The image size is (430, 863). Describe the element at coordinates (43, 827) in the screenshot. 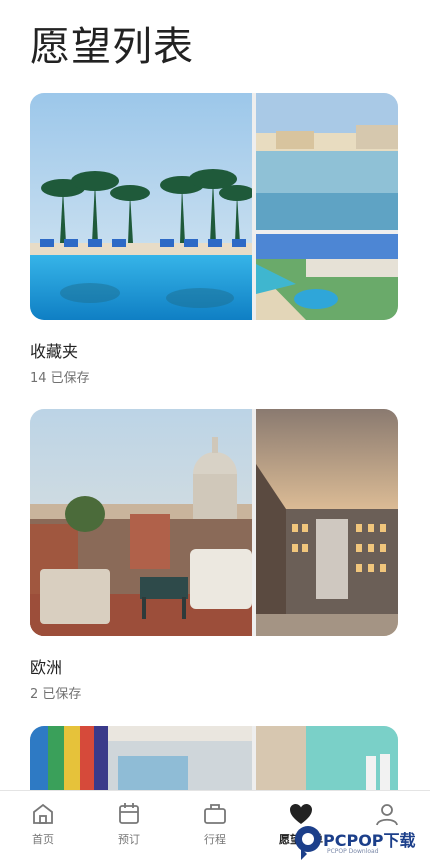

I see `tab-home: 首页` at that location.